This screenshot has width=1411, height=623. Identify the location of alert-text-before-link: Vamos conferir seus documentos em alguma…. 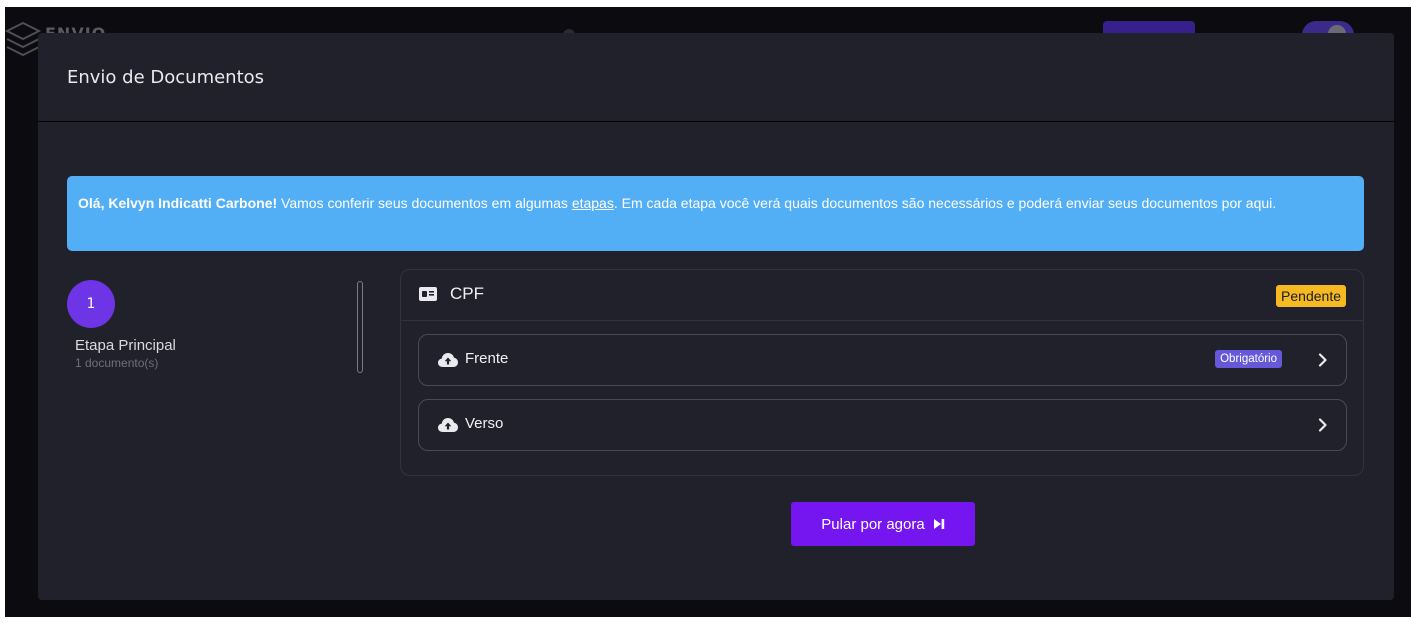
(424, 203).